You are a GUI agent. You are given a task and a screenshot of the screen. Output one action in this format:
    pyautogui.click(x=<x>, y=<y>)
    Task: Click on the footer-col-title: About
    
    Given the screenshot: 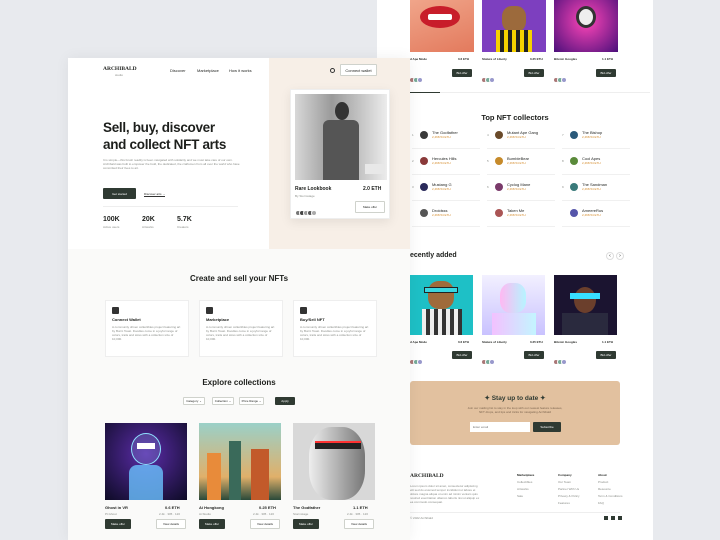 What is the action you would take?
    pyautogui.click(x=602, y=475)
    